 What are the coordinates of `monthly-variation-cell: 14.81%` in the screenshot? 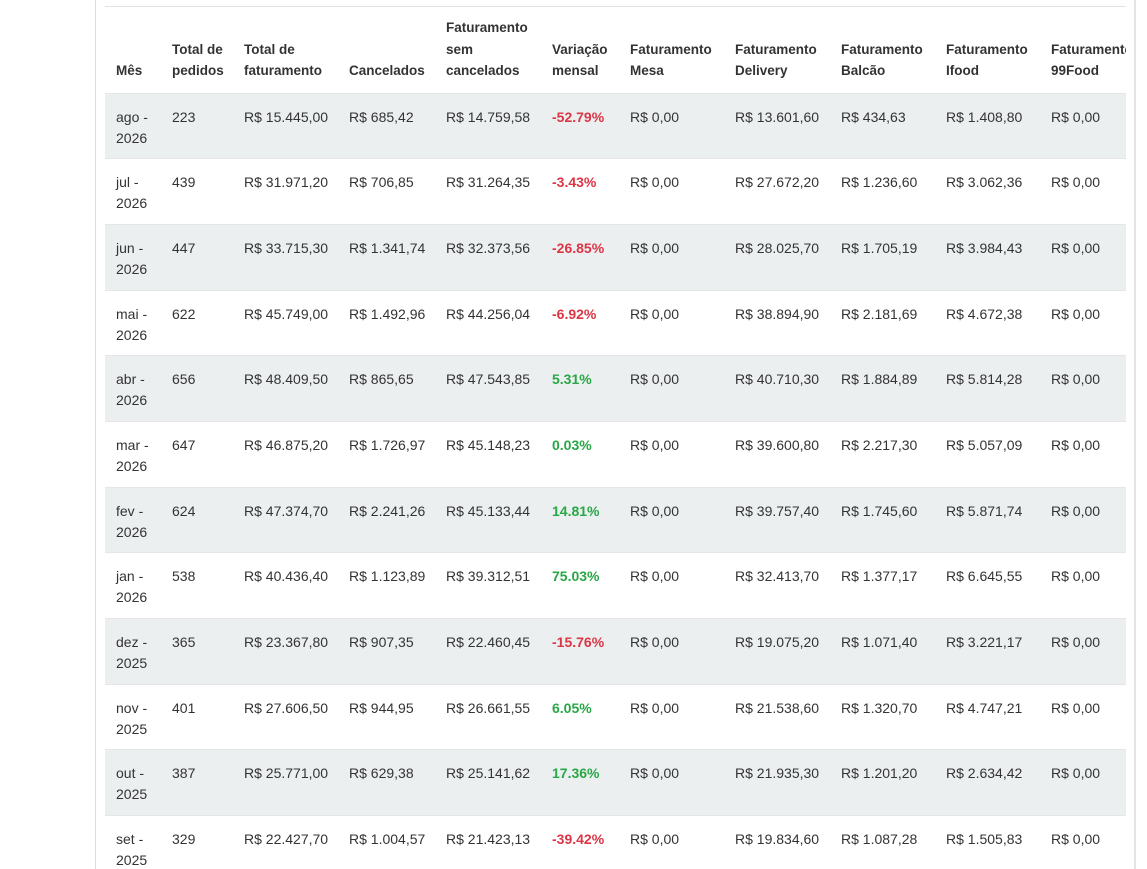 It's located at (580, 519).